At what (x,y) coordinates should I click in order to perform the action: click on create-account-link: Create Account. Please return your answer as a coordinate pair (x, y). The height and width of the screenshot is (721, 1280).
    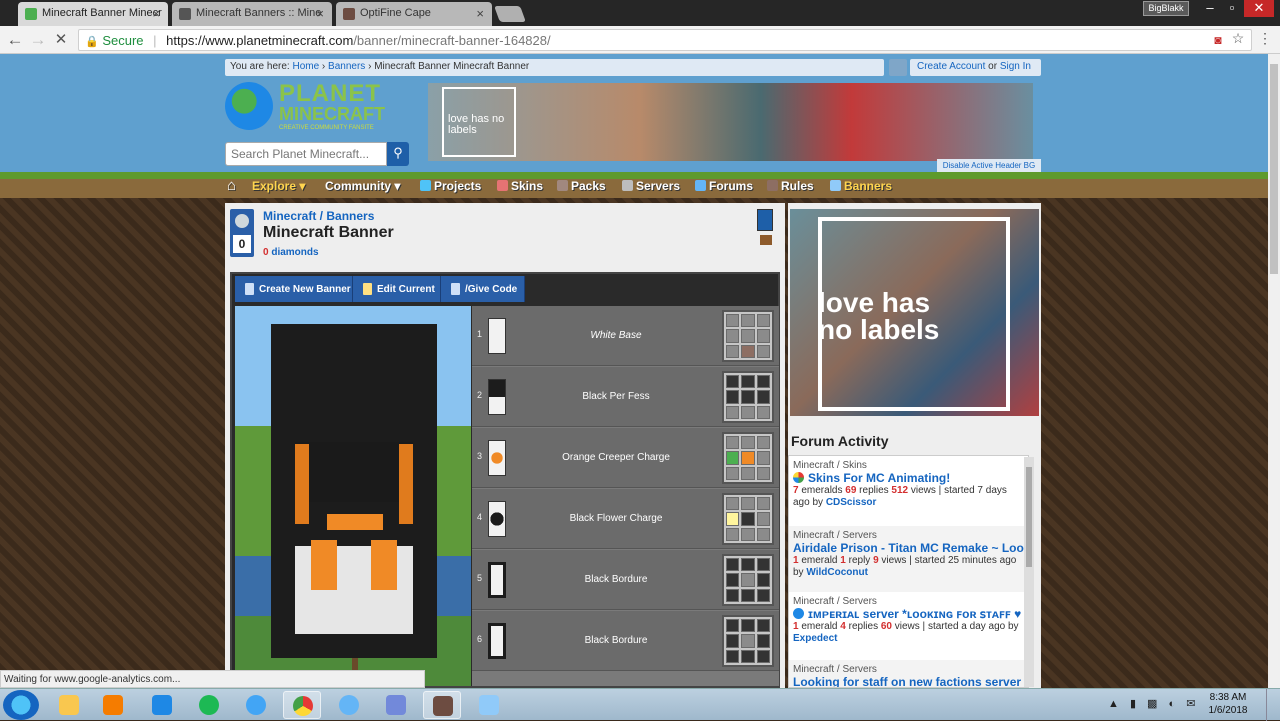
    Looking at the image, I should click on (951, 66).